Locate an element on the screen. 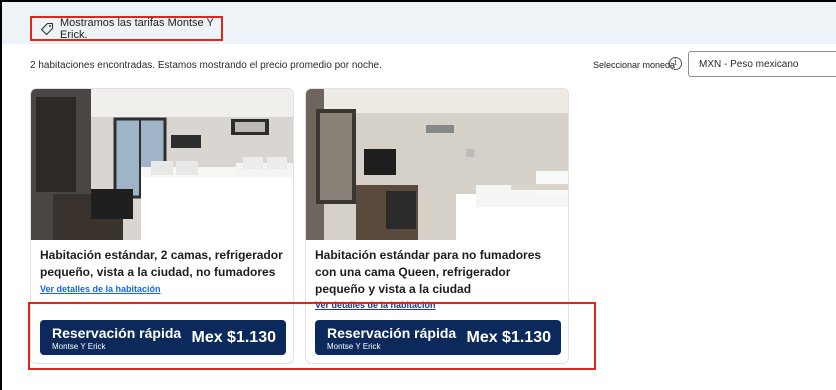 Image resolution: width=836 pixels, height=390 pixels. rate-notice: Mostramos las tarifas Montse Y Erick. is located at coordinates (126, 28).